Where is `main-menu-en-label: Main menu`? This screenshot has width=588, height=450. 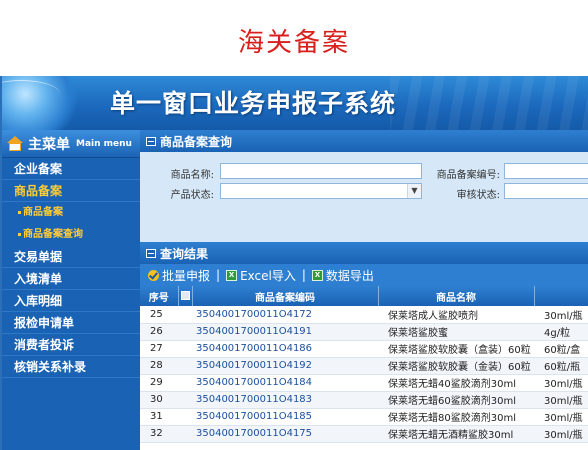 main-menu-en-label: Main menu is located at coordinates (104, 143).